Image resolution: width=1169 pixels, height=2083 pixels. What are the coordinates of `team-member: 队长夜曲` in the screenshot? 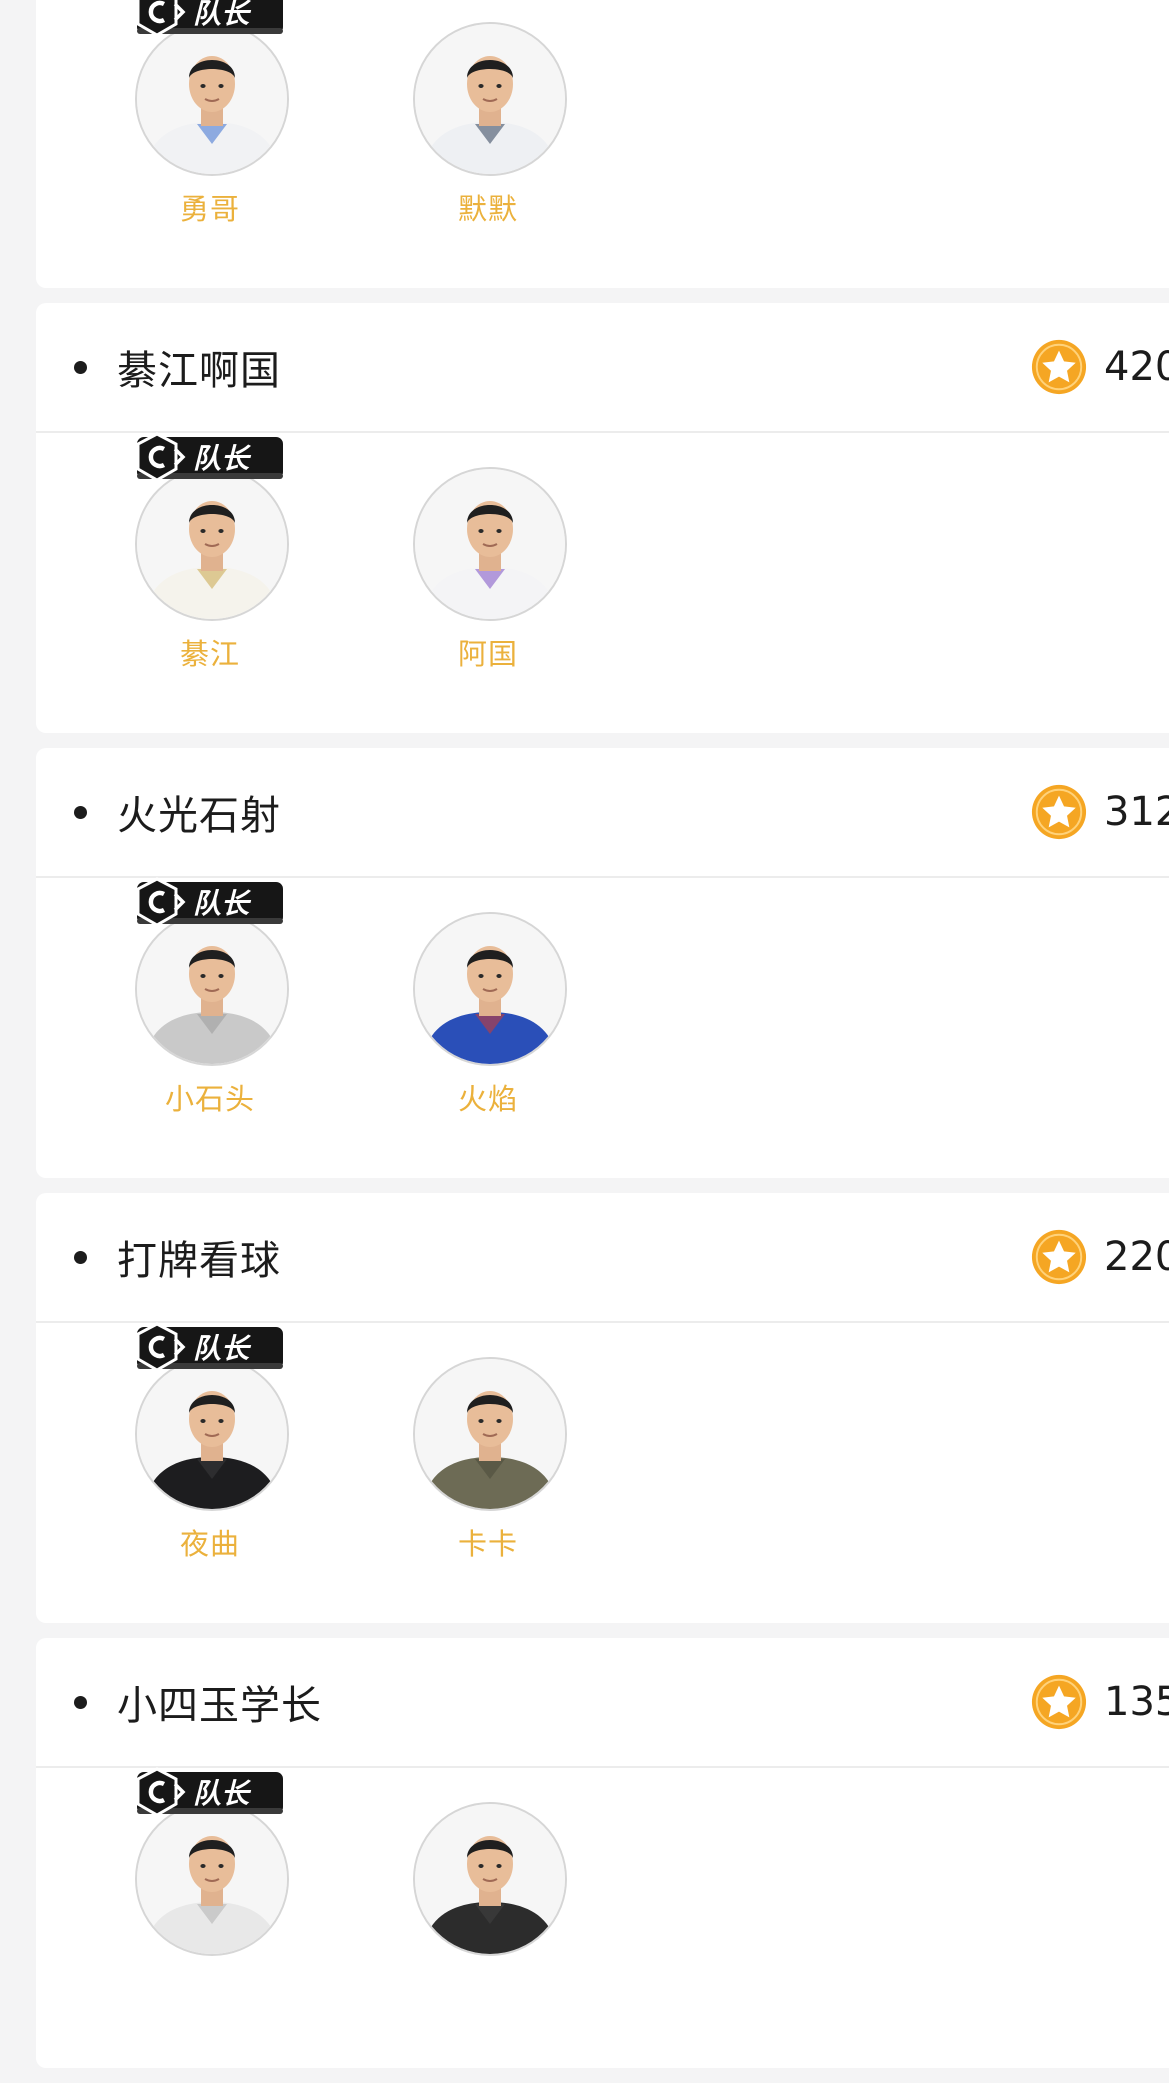 It's located at (213, 1442).